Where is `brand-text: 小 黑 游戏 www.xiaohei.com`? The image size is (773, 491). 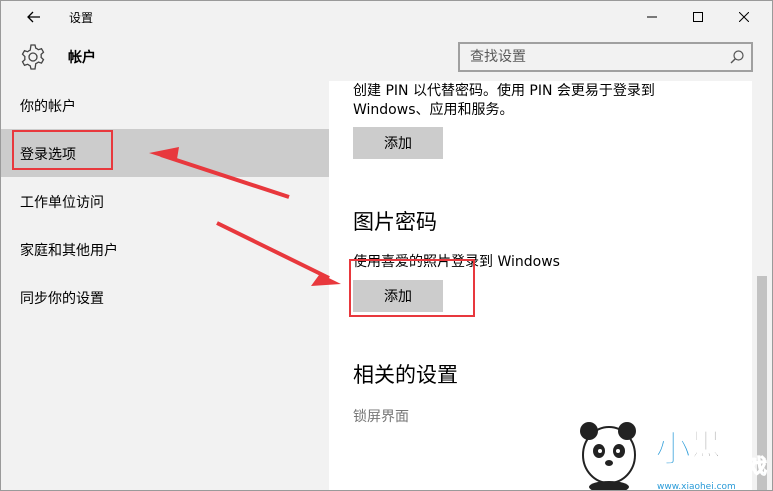 brand-text: 小 黑 游戏 www.xiaohei.com is located at coordinates (711, 459).